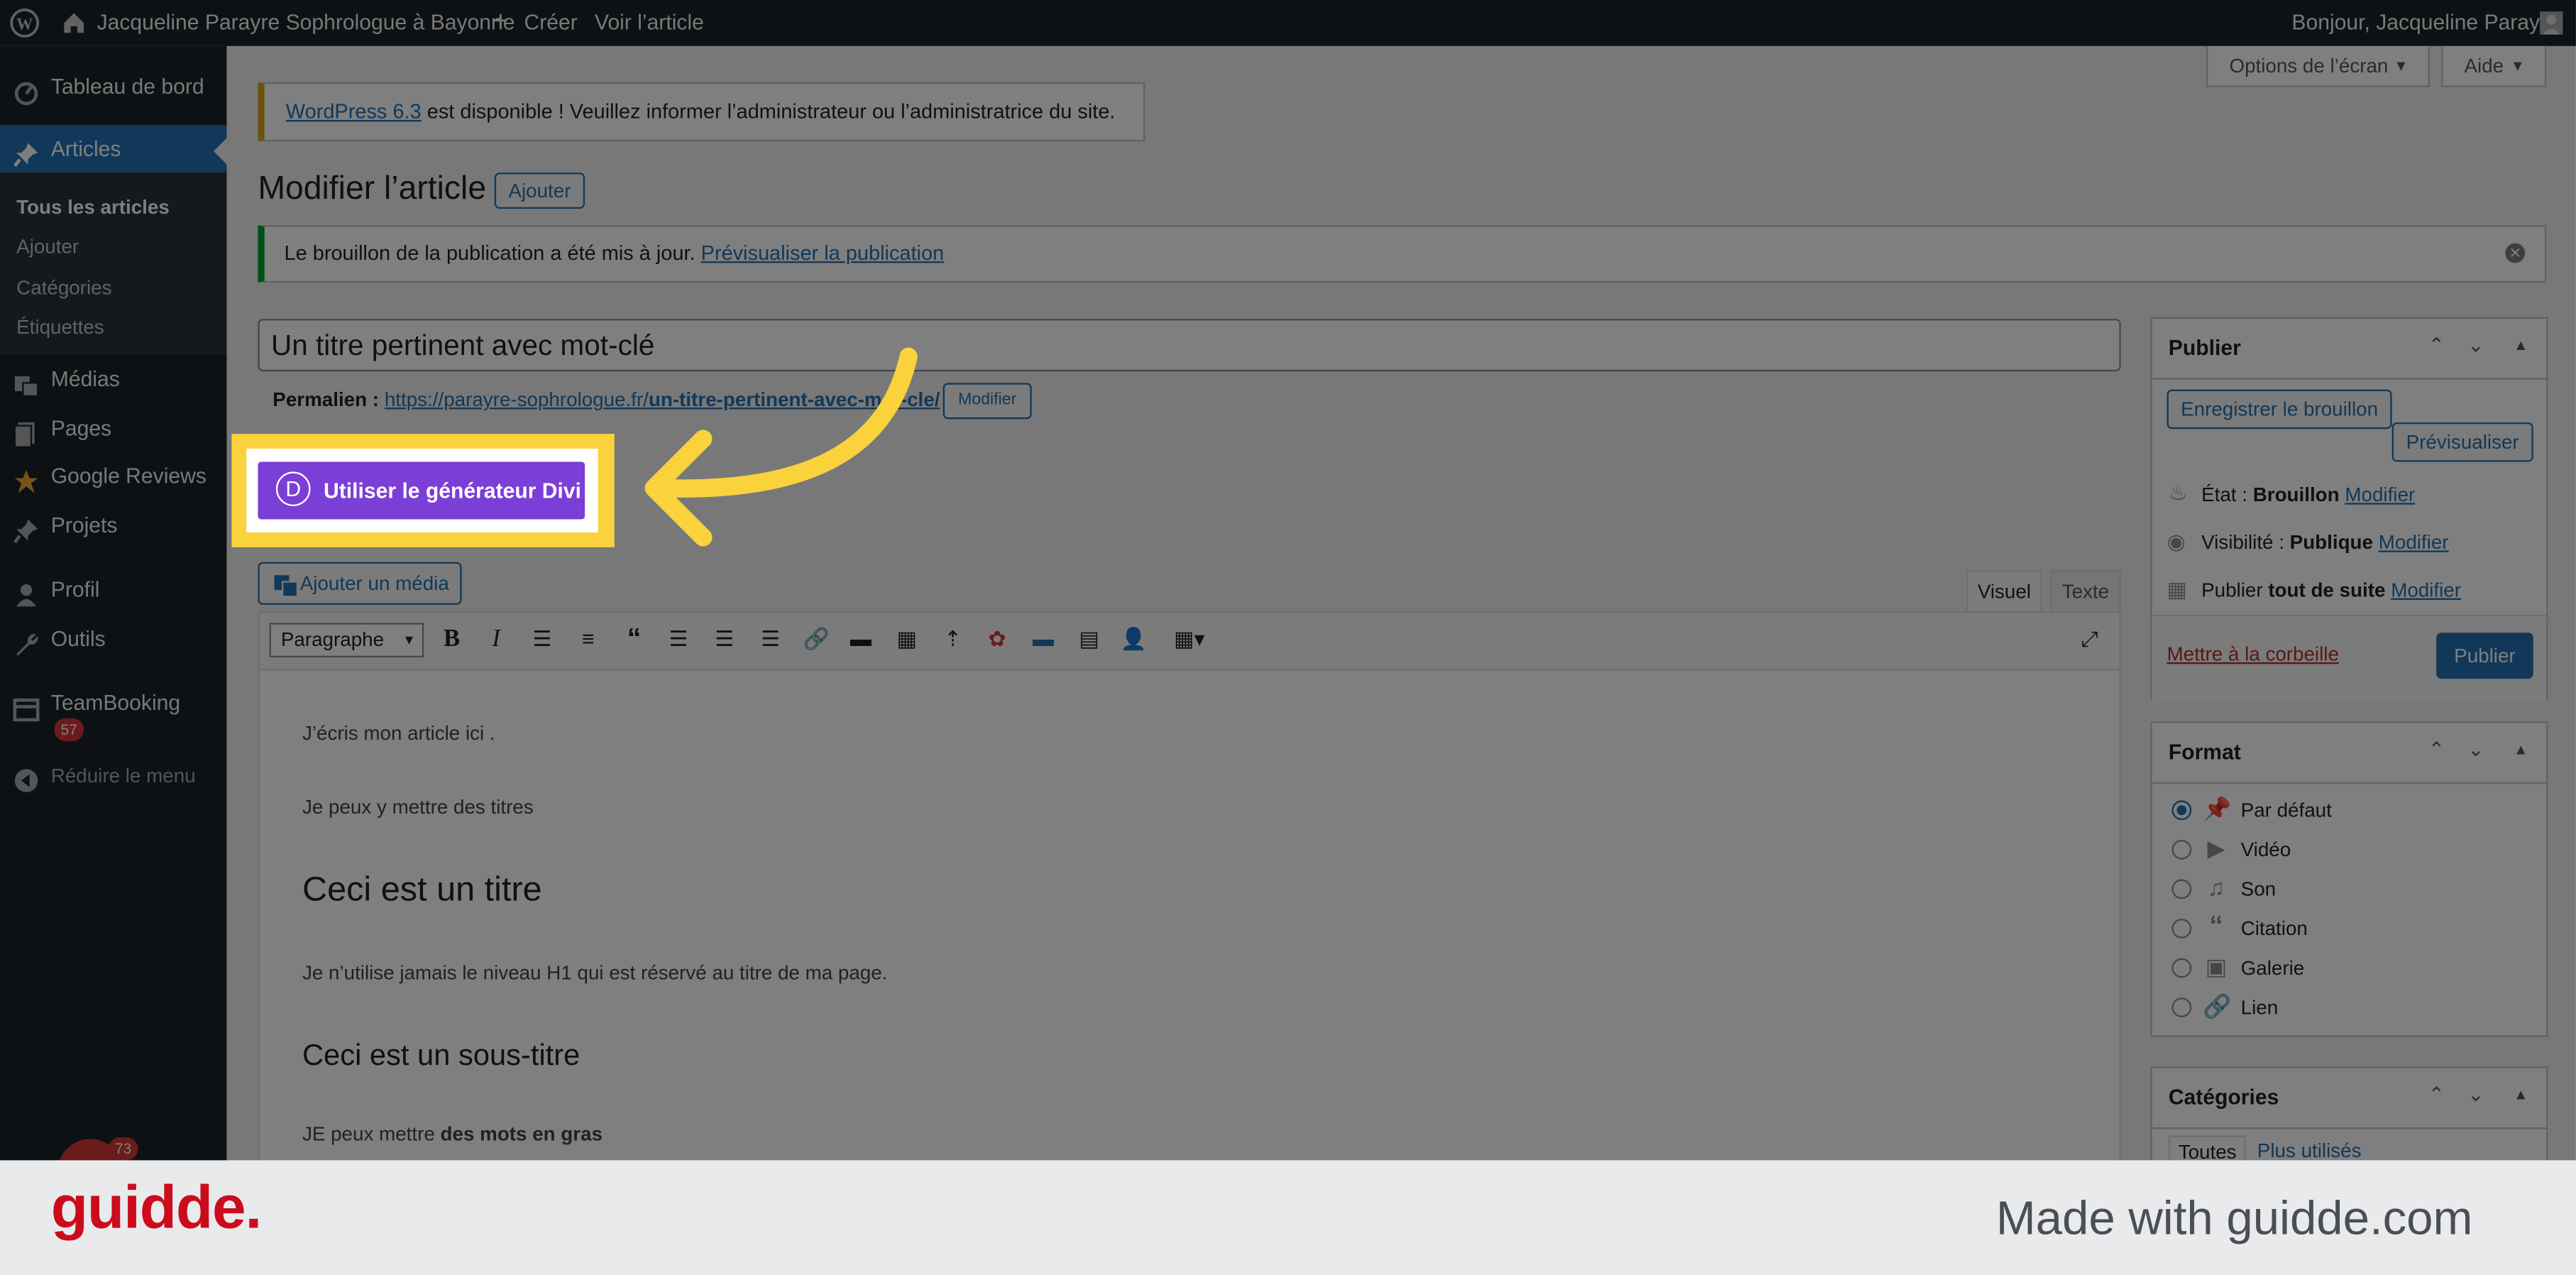 Image resolution: width=2576 pixels, height=1275 pixels. What do you see at coordinates (156, 1207) in the screenshot?
I see `guidde-logo: guidde.` at bounding box center [156, 1207].